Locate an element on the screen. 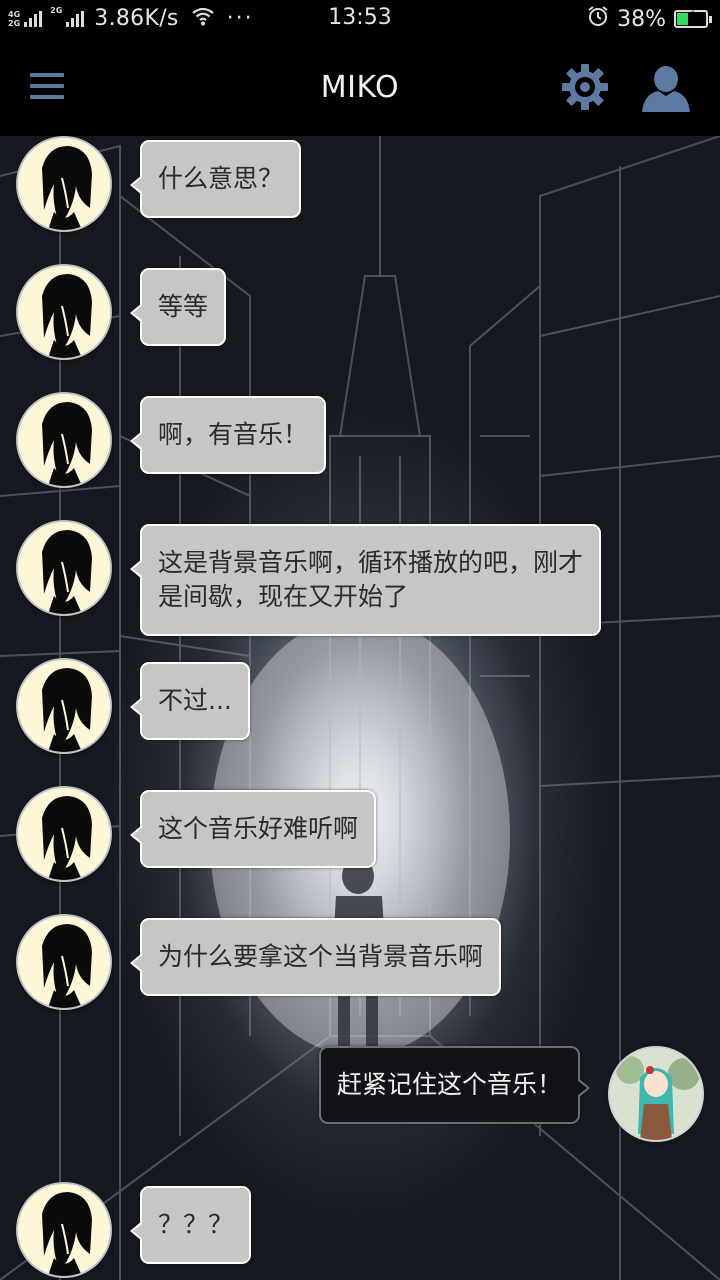 The image size is (720, 1280). message-bubble: 什么意思？ is located at coordinates (215, 179).